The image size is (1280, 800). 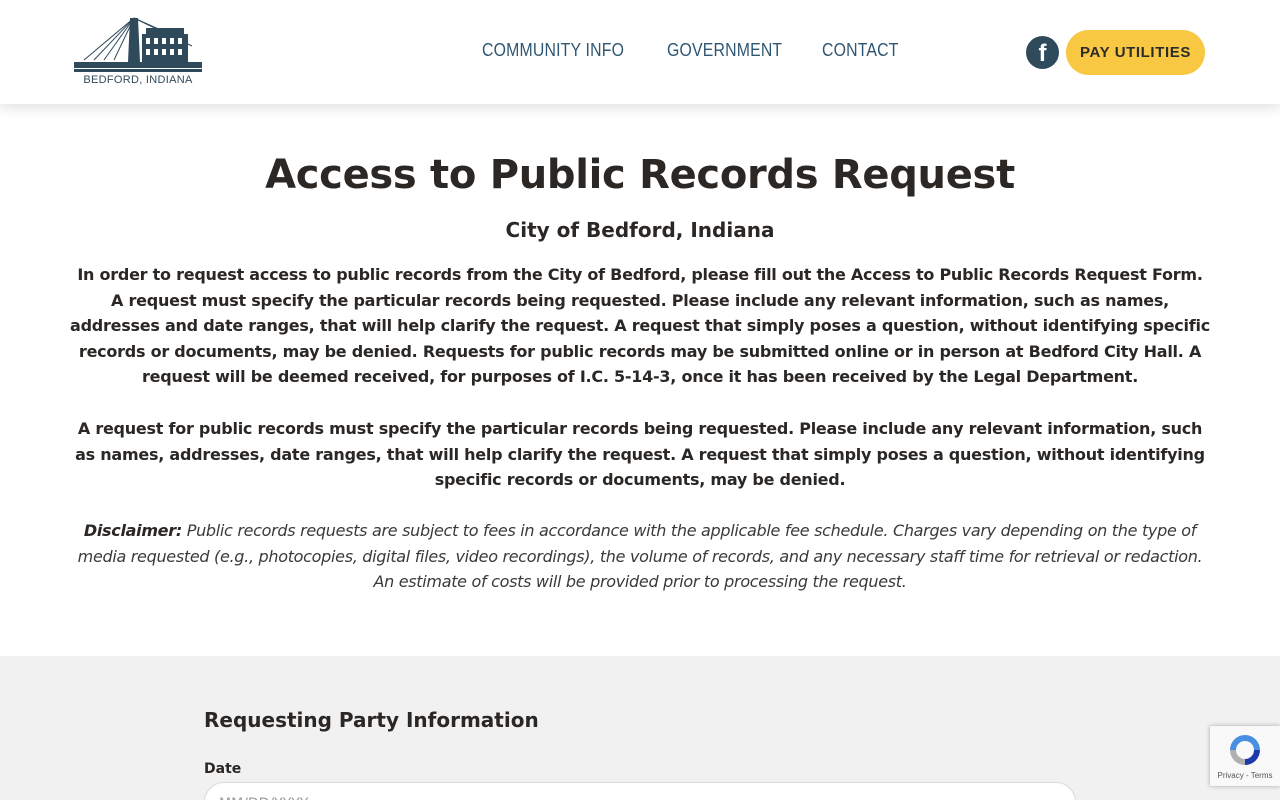 I want to click on nav-government: GOVERNMENT, so click(x=724, y=50).